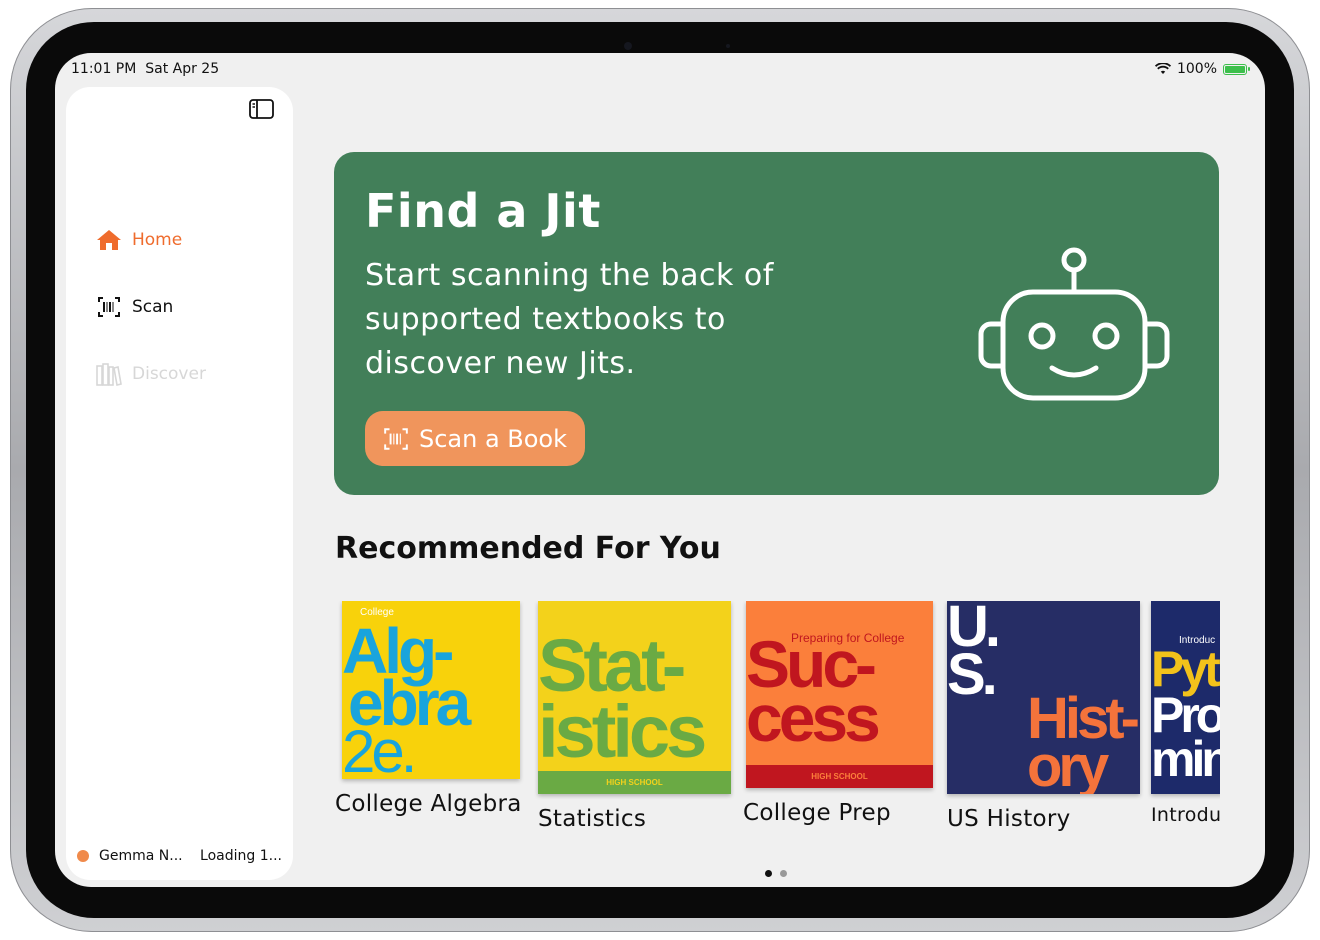  I want to click on book-cover: Stat- istics HIGH SCHOOL, so click(634, 697).